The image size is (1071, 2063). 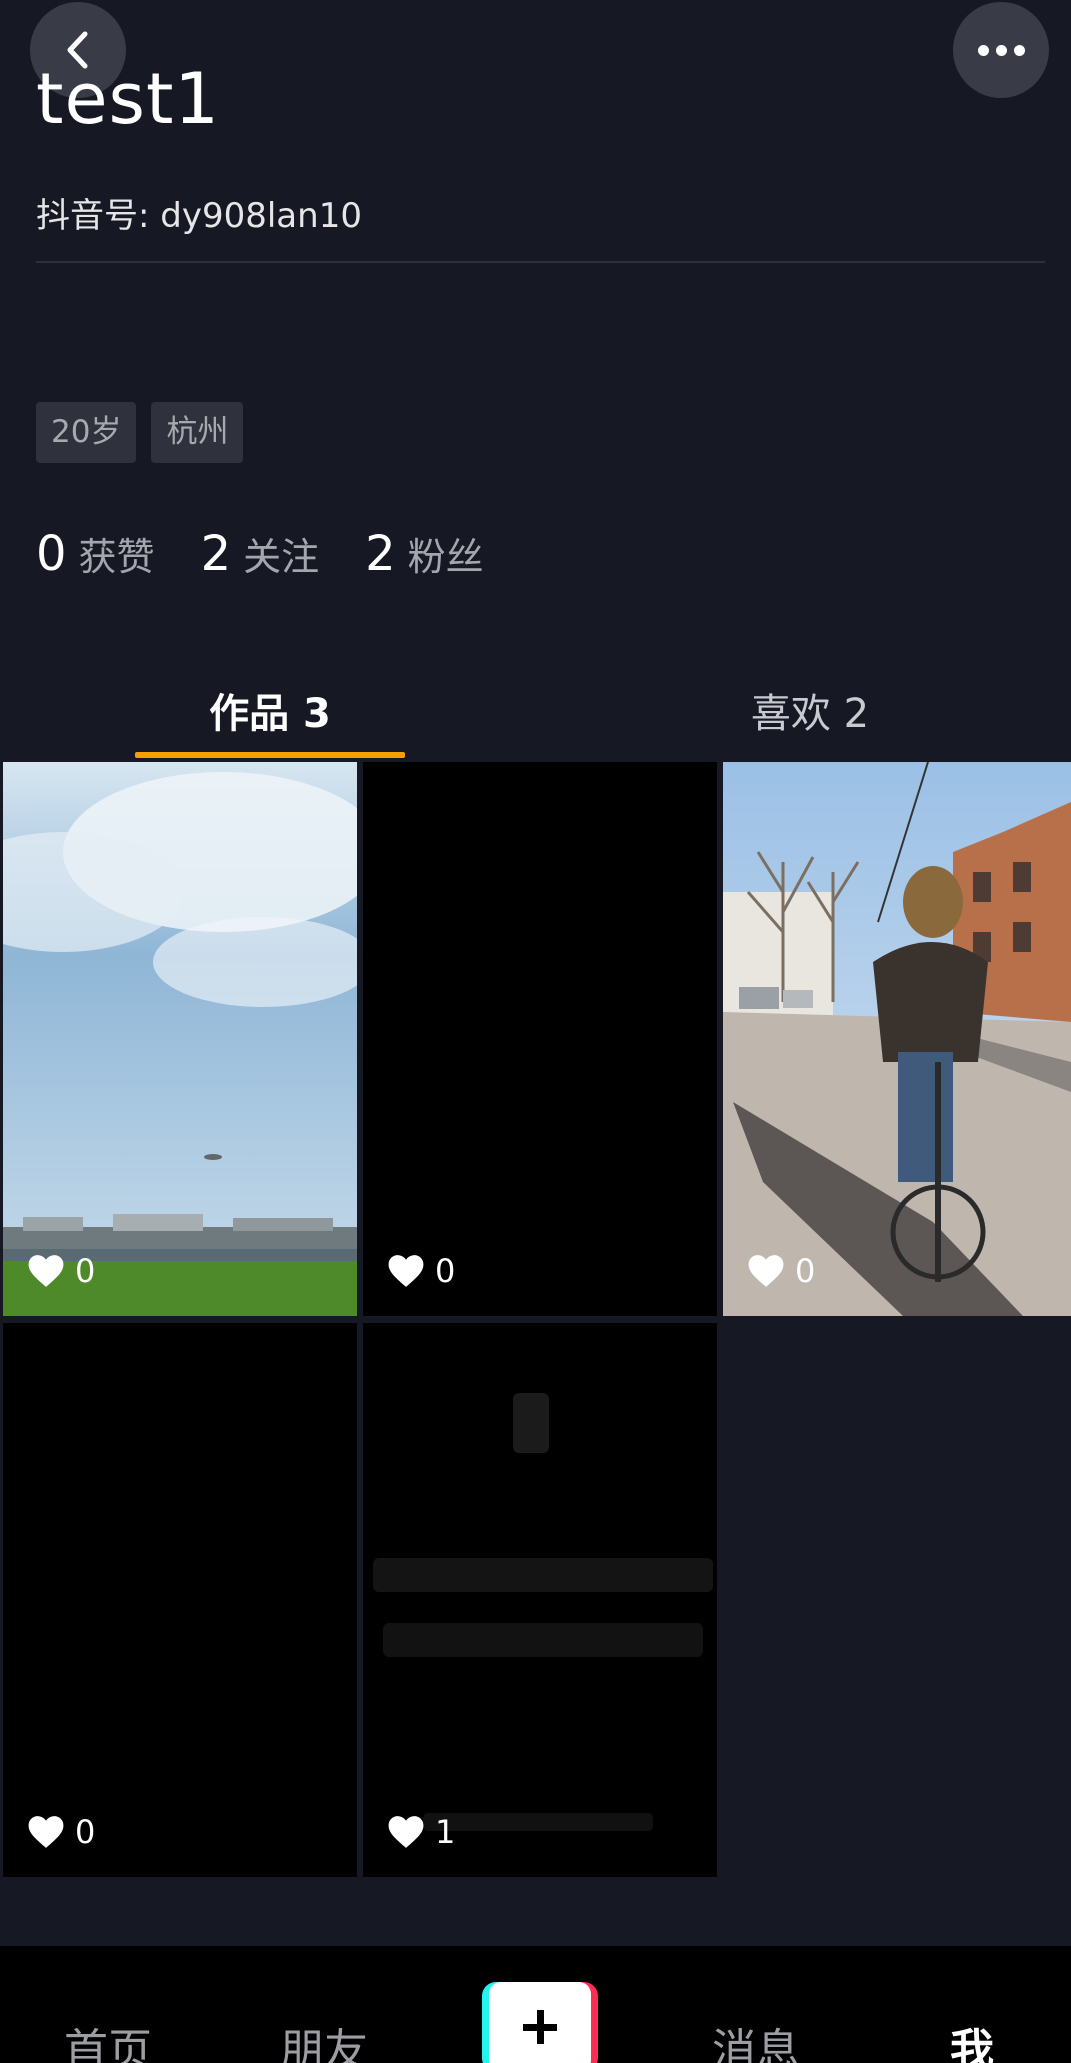 What do you see at coordinates (810, 710) in the screenshot?
I see `tab-likes: 喜欢 2` at bounding box center [810, 710].